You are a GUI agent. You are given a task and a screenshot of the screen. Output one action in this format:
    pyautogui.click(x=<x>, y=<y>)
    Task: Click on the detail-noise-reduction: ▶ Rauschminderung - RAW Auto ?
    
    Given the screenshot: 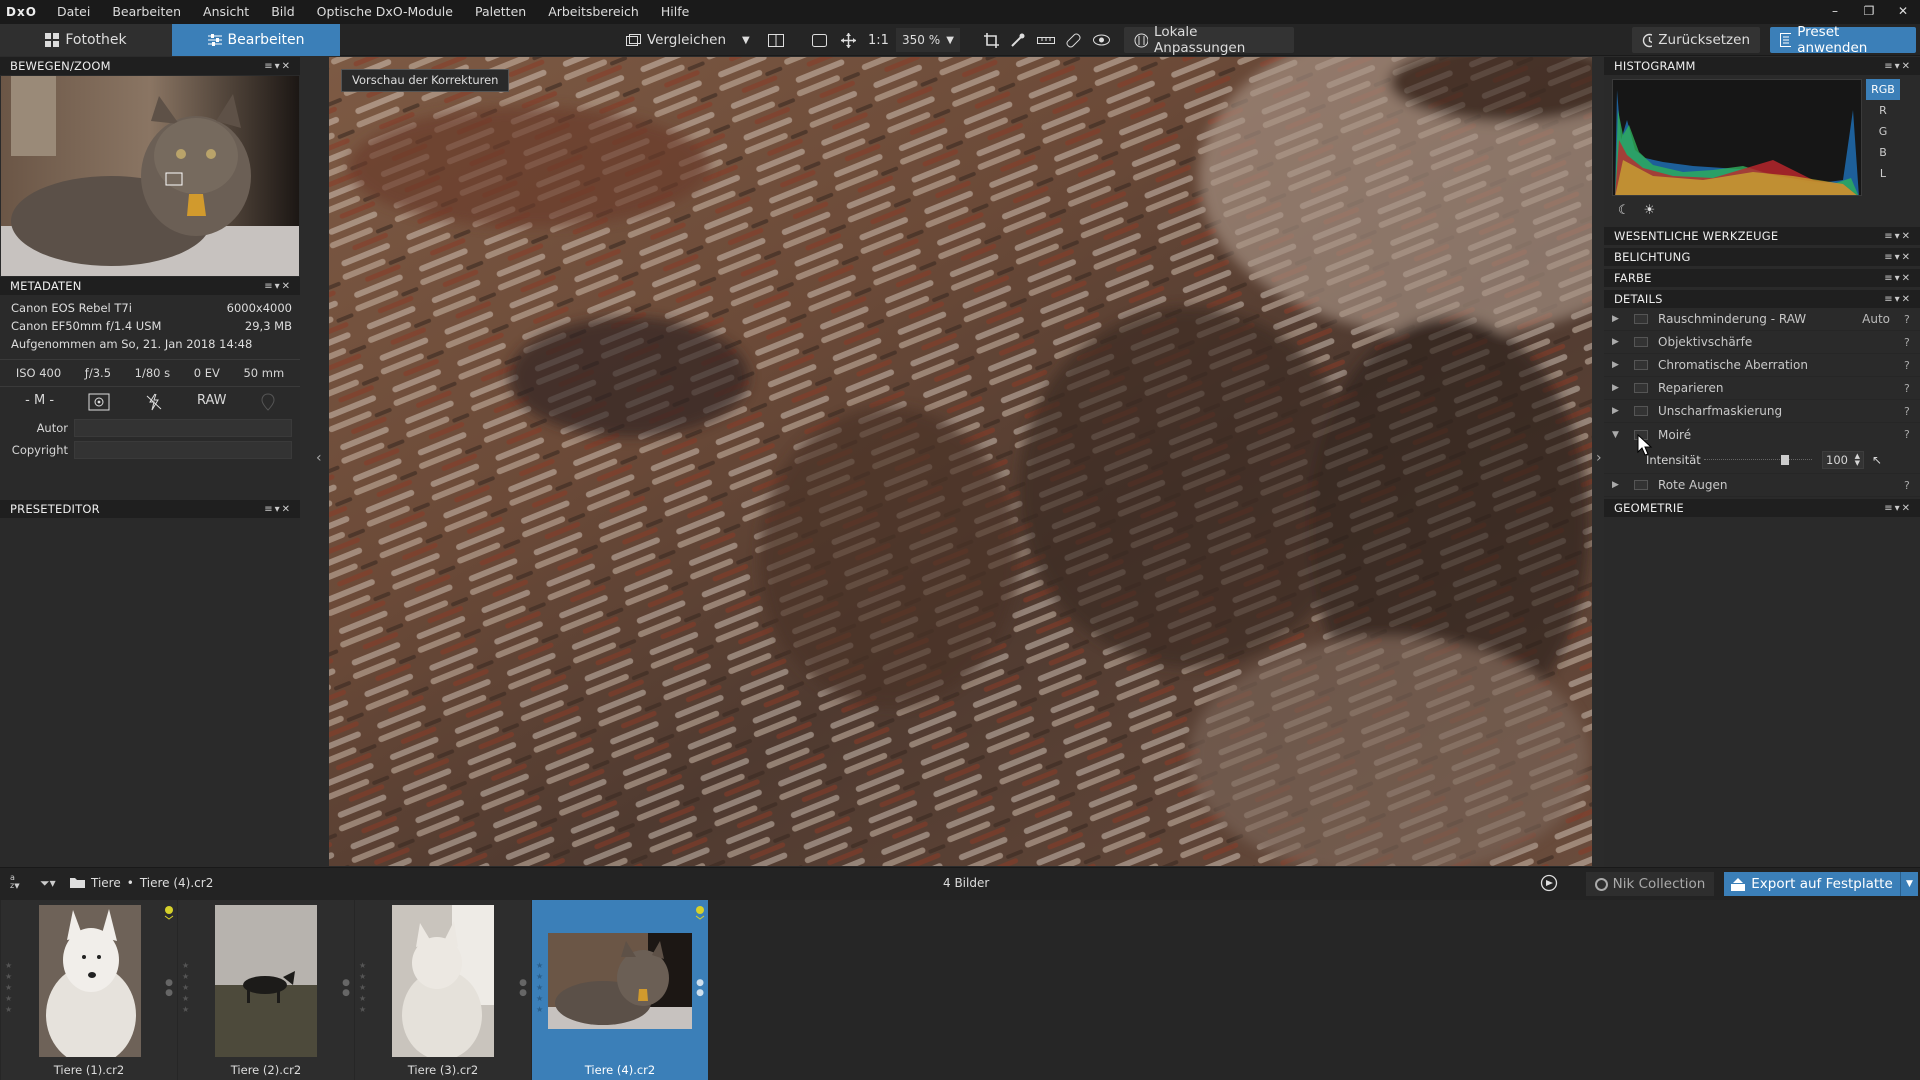 What is the action you would take?
    pyautogui.click(x=1762, y=319)
    